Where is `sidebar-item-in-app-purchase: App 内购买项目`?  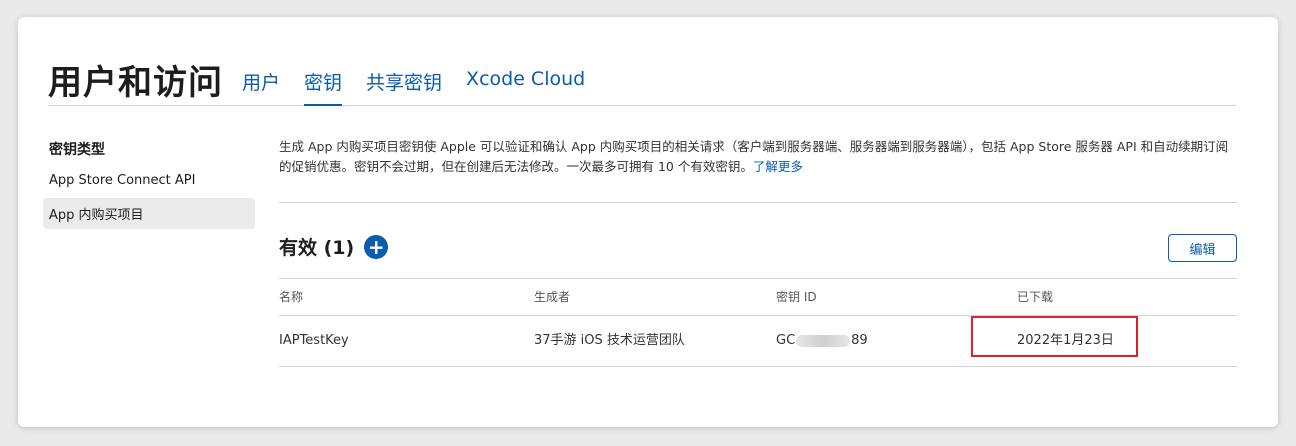
sidebar-item-in-app-purchase: App 内购买项目 is located at coordinates (149, 213).